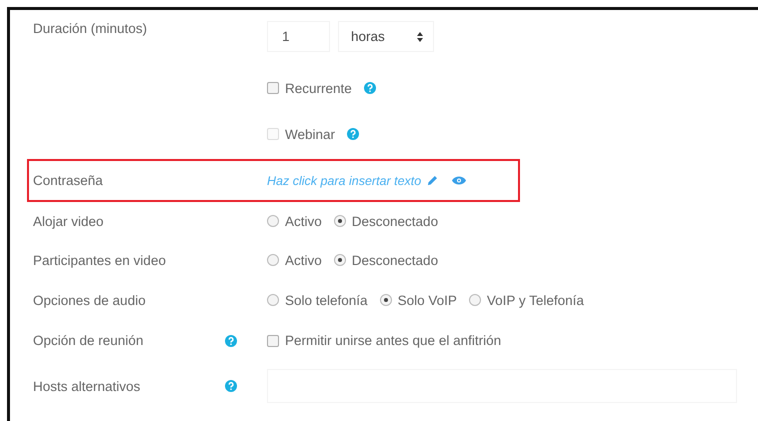 This screenshot has width=758, height=421. Describe the element at coordinates (420, 37) in the screenshot. I see `sort-icon` at that location.